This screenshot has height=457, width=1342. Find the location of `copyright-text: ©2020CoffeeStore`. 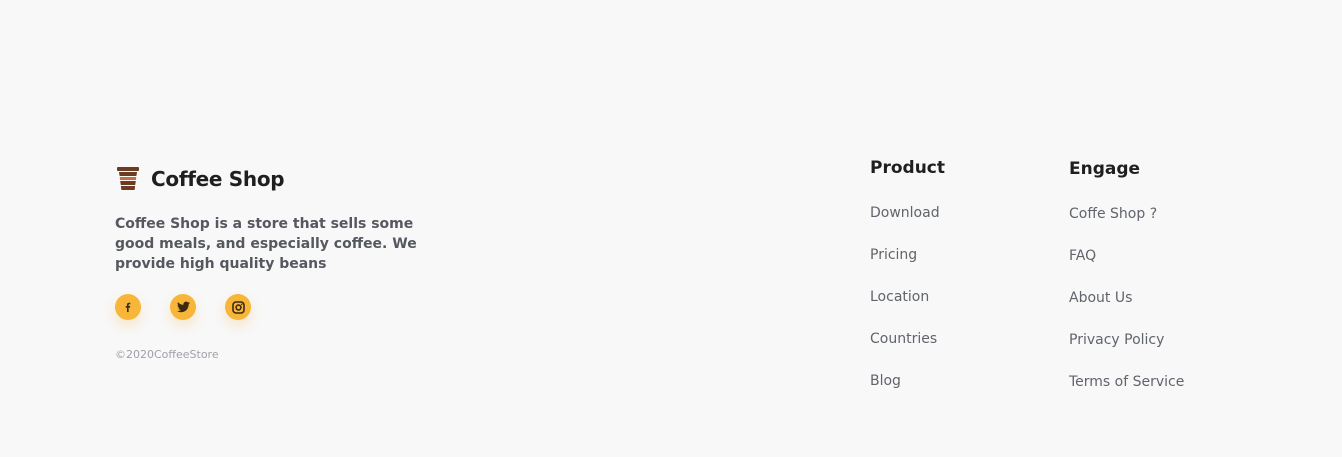

copyright-text: ©2020CoffeeStore is located at coordinates (167, 354).